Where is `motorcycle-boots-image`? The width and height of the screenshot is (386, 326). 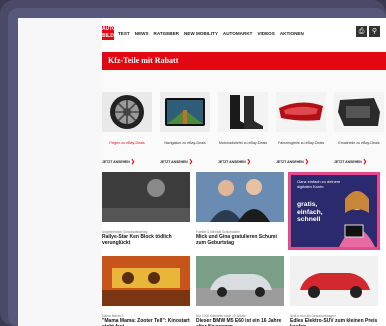 motorcycle-boots-image is located at coordinates (243, 112).